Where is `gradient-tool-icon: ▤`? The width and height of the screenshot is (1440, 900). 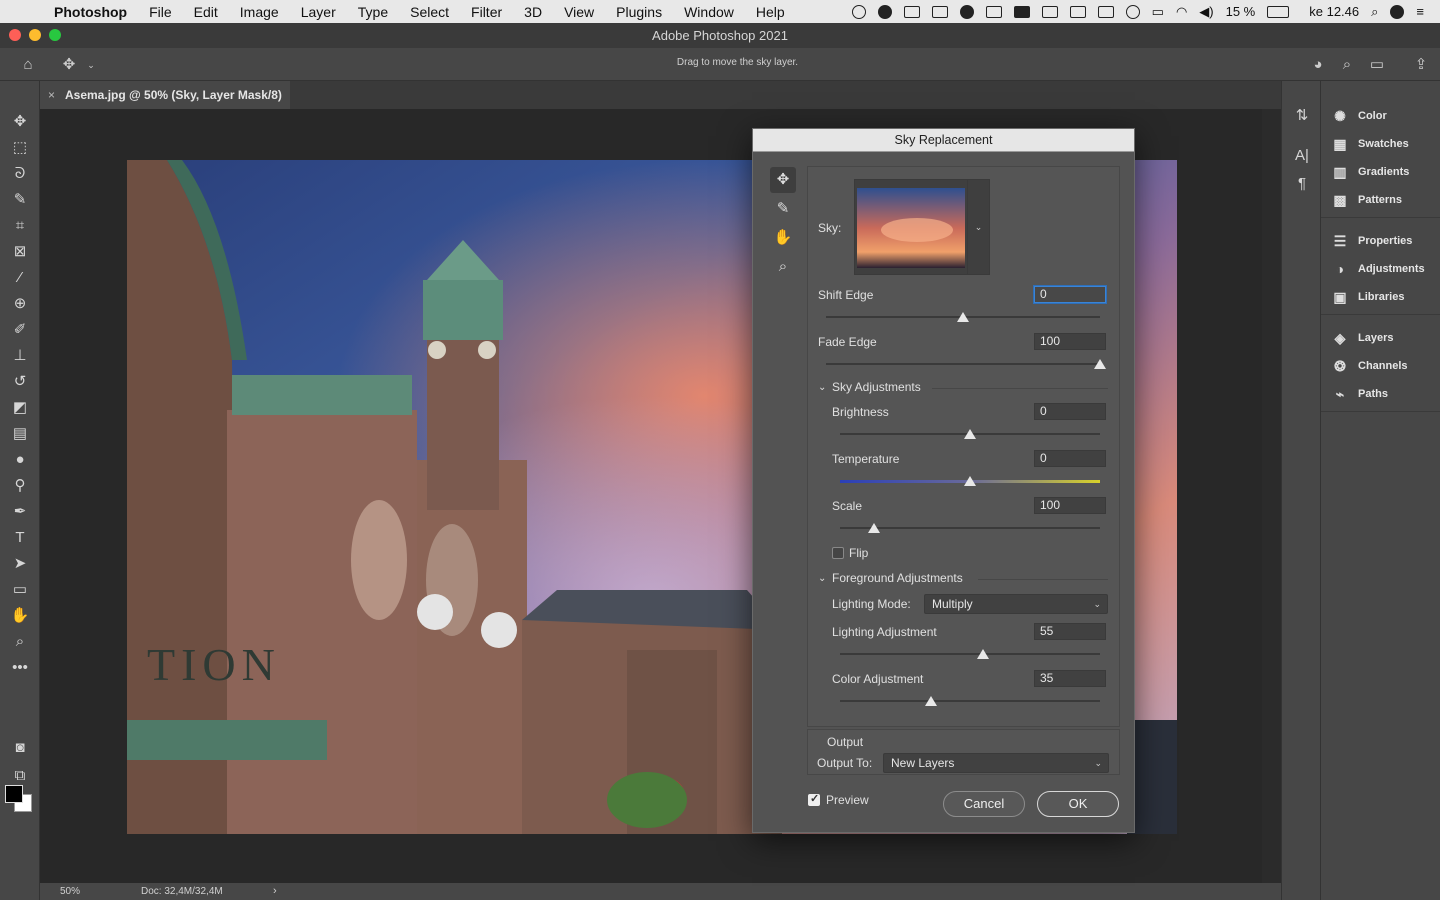
gradient-tool-icon: ▤ is located at coordinates (20, 434).